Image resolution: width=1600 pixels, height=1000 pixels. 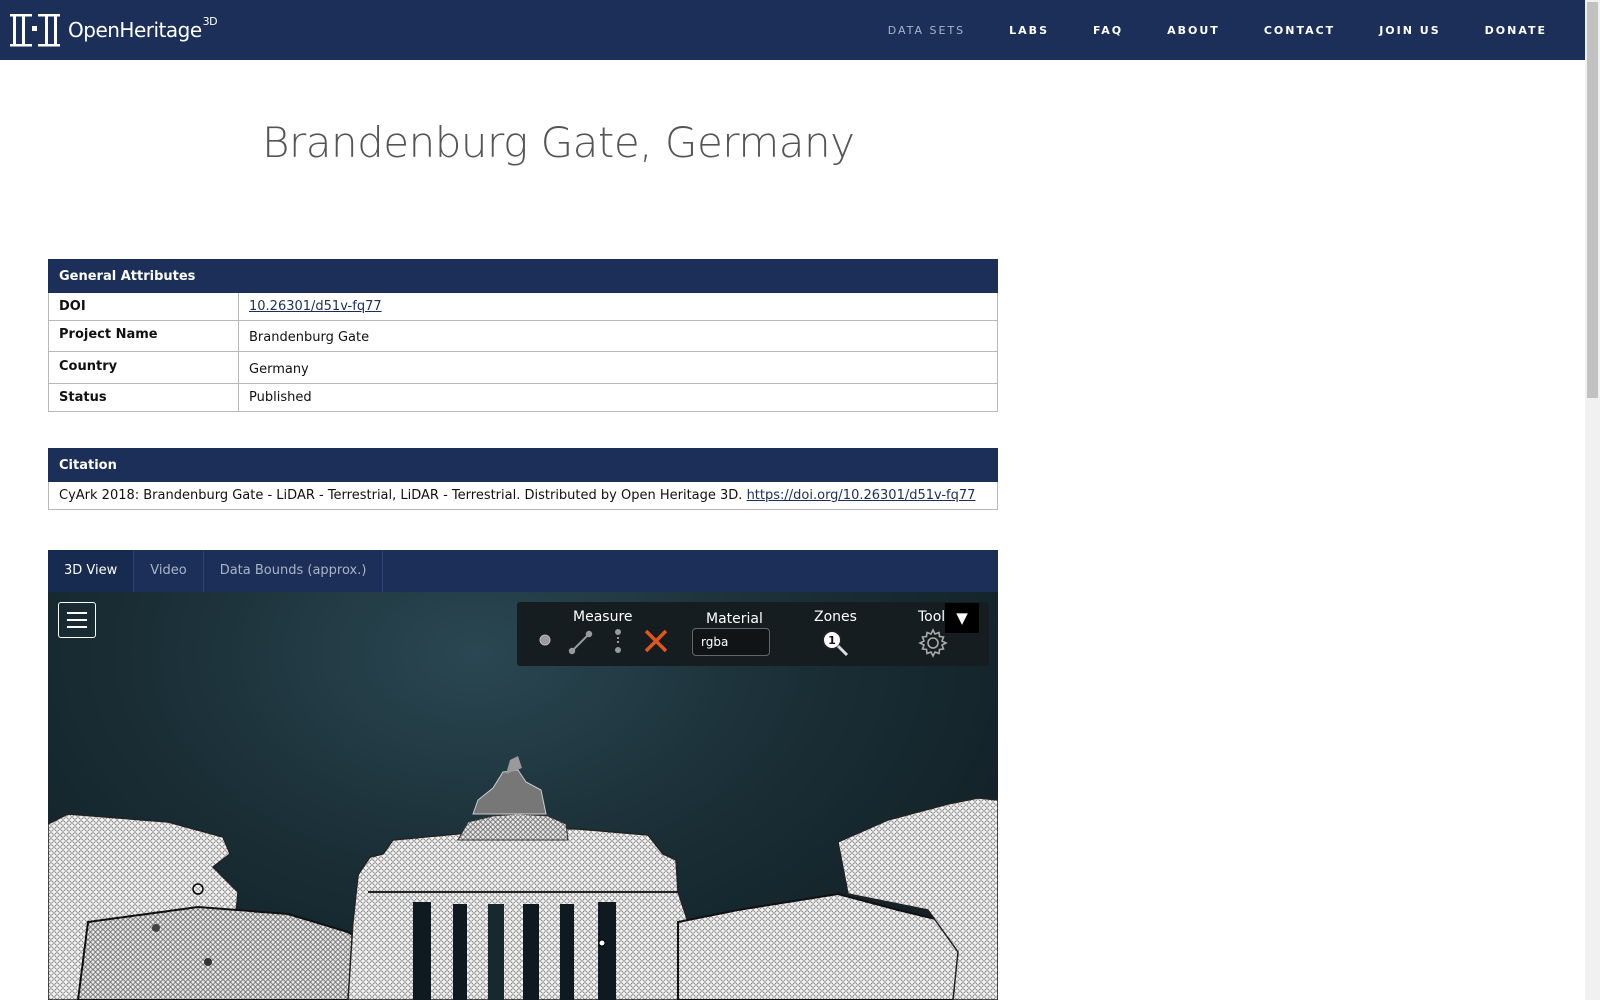 I want to click on zones-badge: 1, so click(x=832, y=640).